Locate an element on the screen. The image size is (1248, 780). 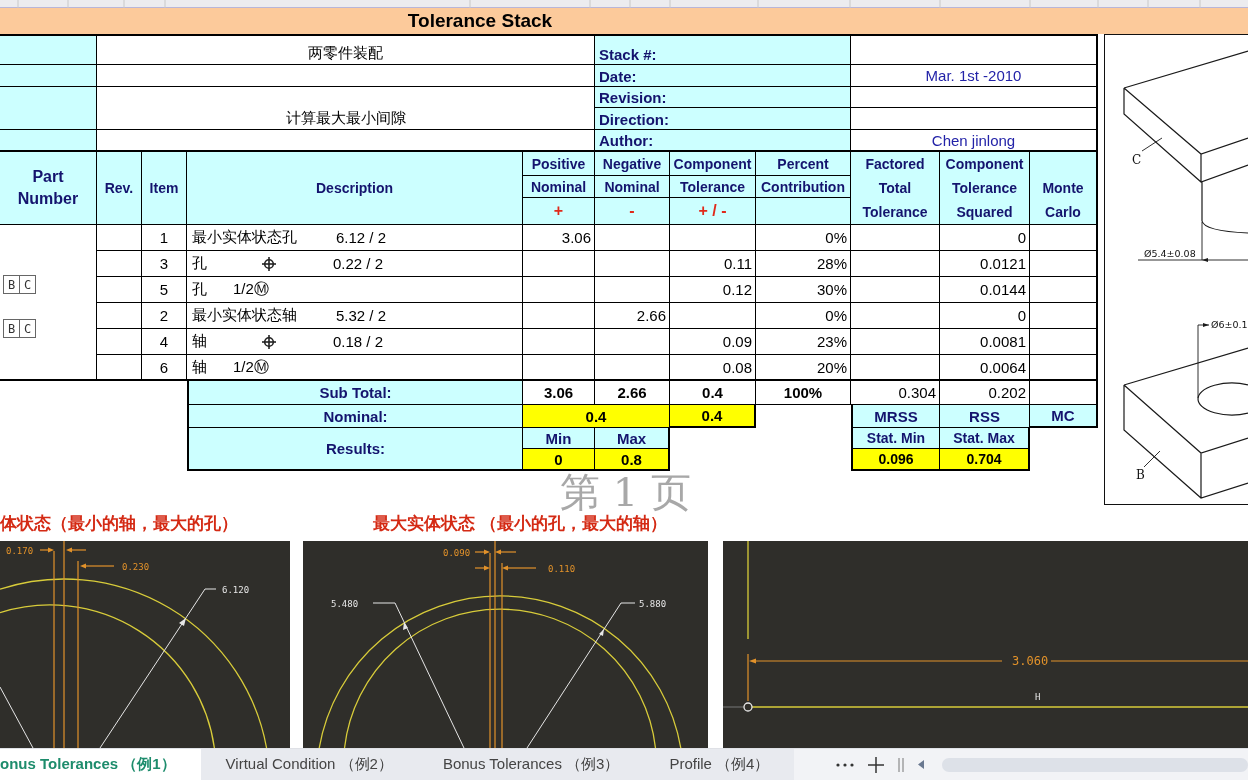
statistic-value: 0.096 is located at coordinates (895, 460).